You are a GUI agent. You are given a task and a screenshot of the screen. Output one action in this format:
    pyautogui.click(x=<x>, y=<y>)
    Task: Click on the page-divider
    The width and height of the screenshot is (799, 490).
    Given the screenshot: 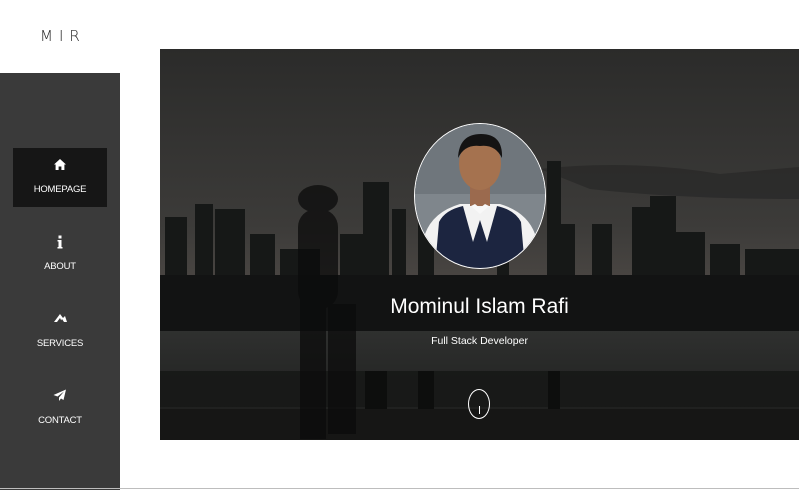 What is the action you would take?
    pyautogui.click(x=399, y=488)
    